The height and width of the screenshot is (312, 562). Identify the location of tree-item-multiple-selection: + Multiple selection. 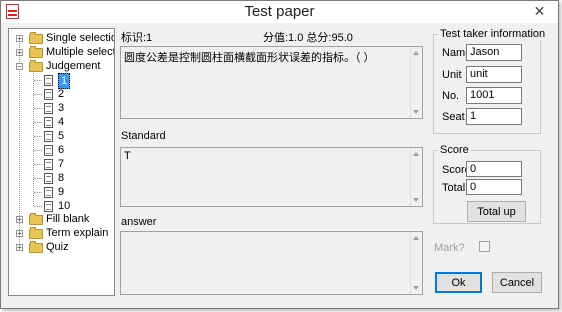
(62, 52).